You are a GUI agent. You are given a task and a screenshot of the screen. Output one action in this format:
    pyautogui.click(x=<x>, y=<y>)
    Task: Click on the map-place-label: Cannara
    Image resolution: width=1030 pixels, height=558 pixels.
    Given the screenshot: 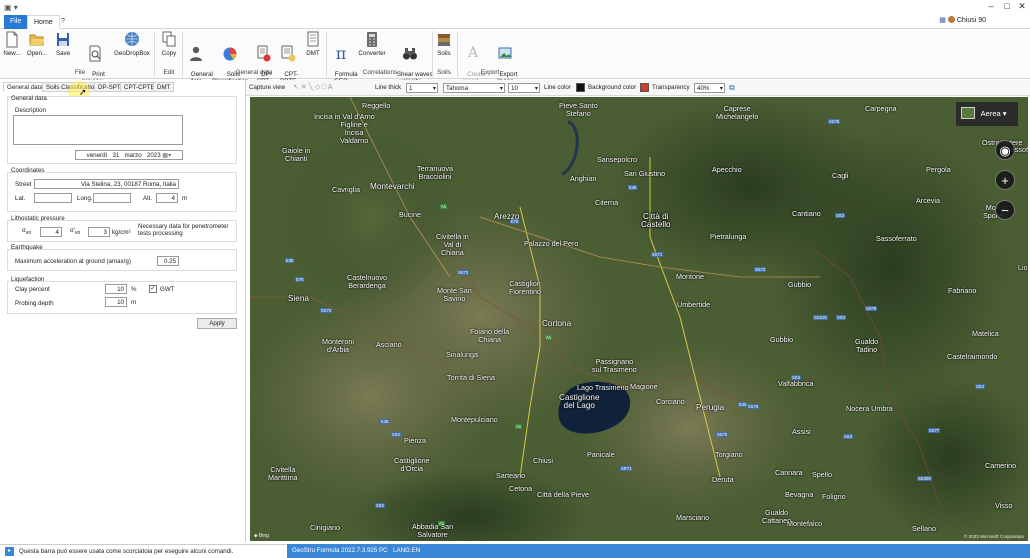 What is the action you would take?
    pyautogui.click(x=789, y=472)
    